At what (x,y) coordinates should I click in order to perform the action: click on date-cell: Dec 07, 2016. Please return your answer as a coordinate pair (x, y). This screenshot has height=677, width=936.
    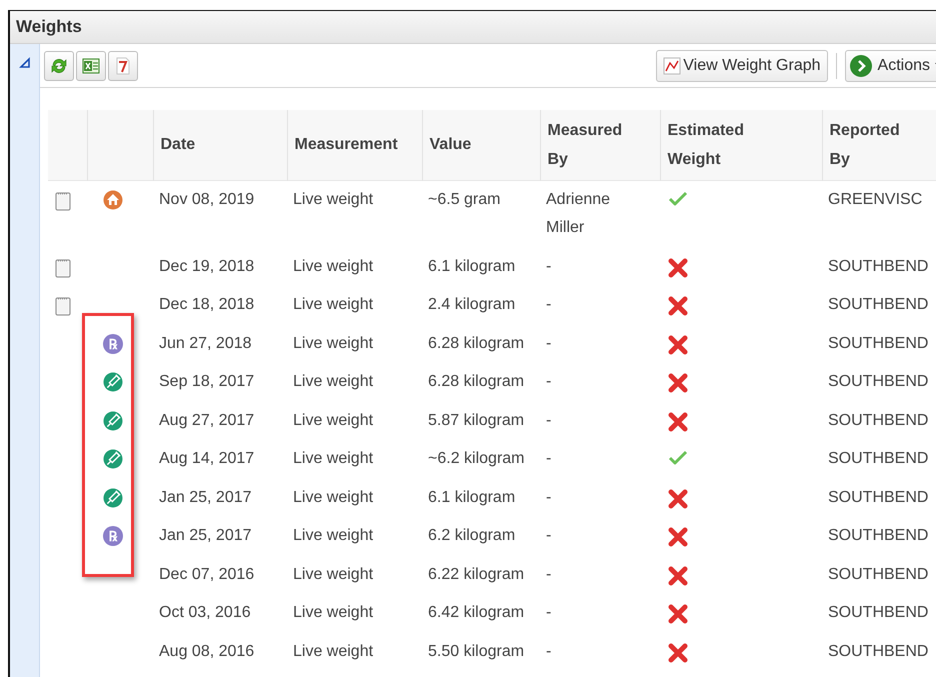
    Looking at the image, I should click on (206, 574).